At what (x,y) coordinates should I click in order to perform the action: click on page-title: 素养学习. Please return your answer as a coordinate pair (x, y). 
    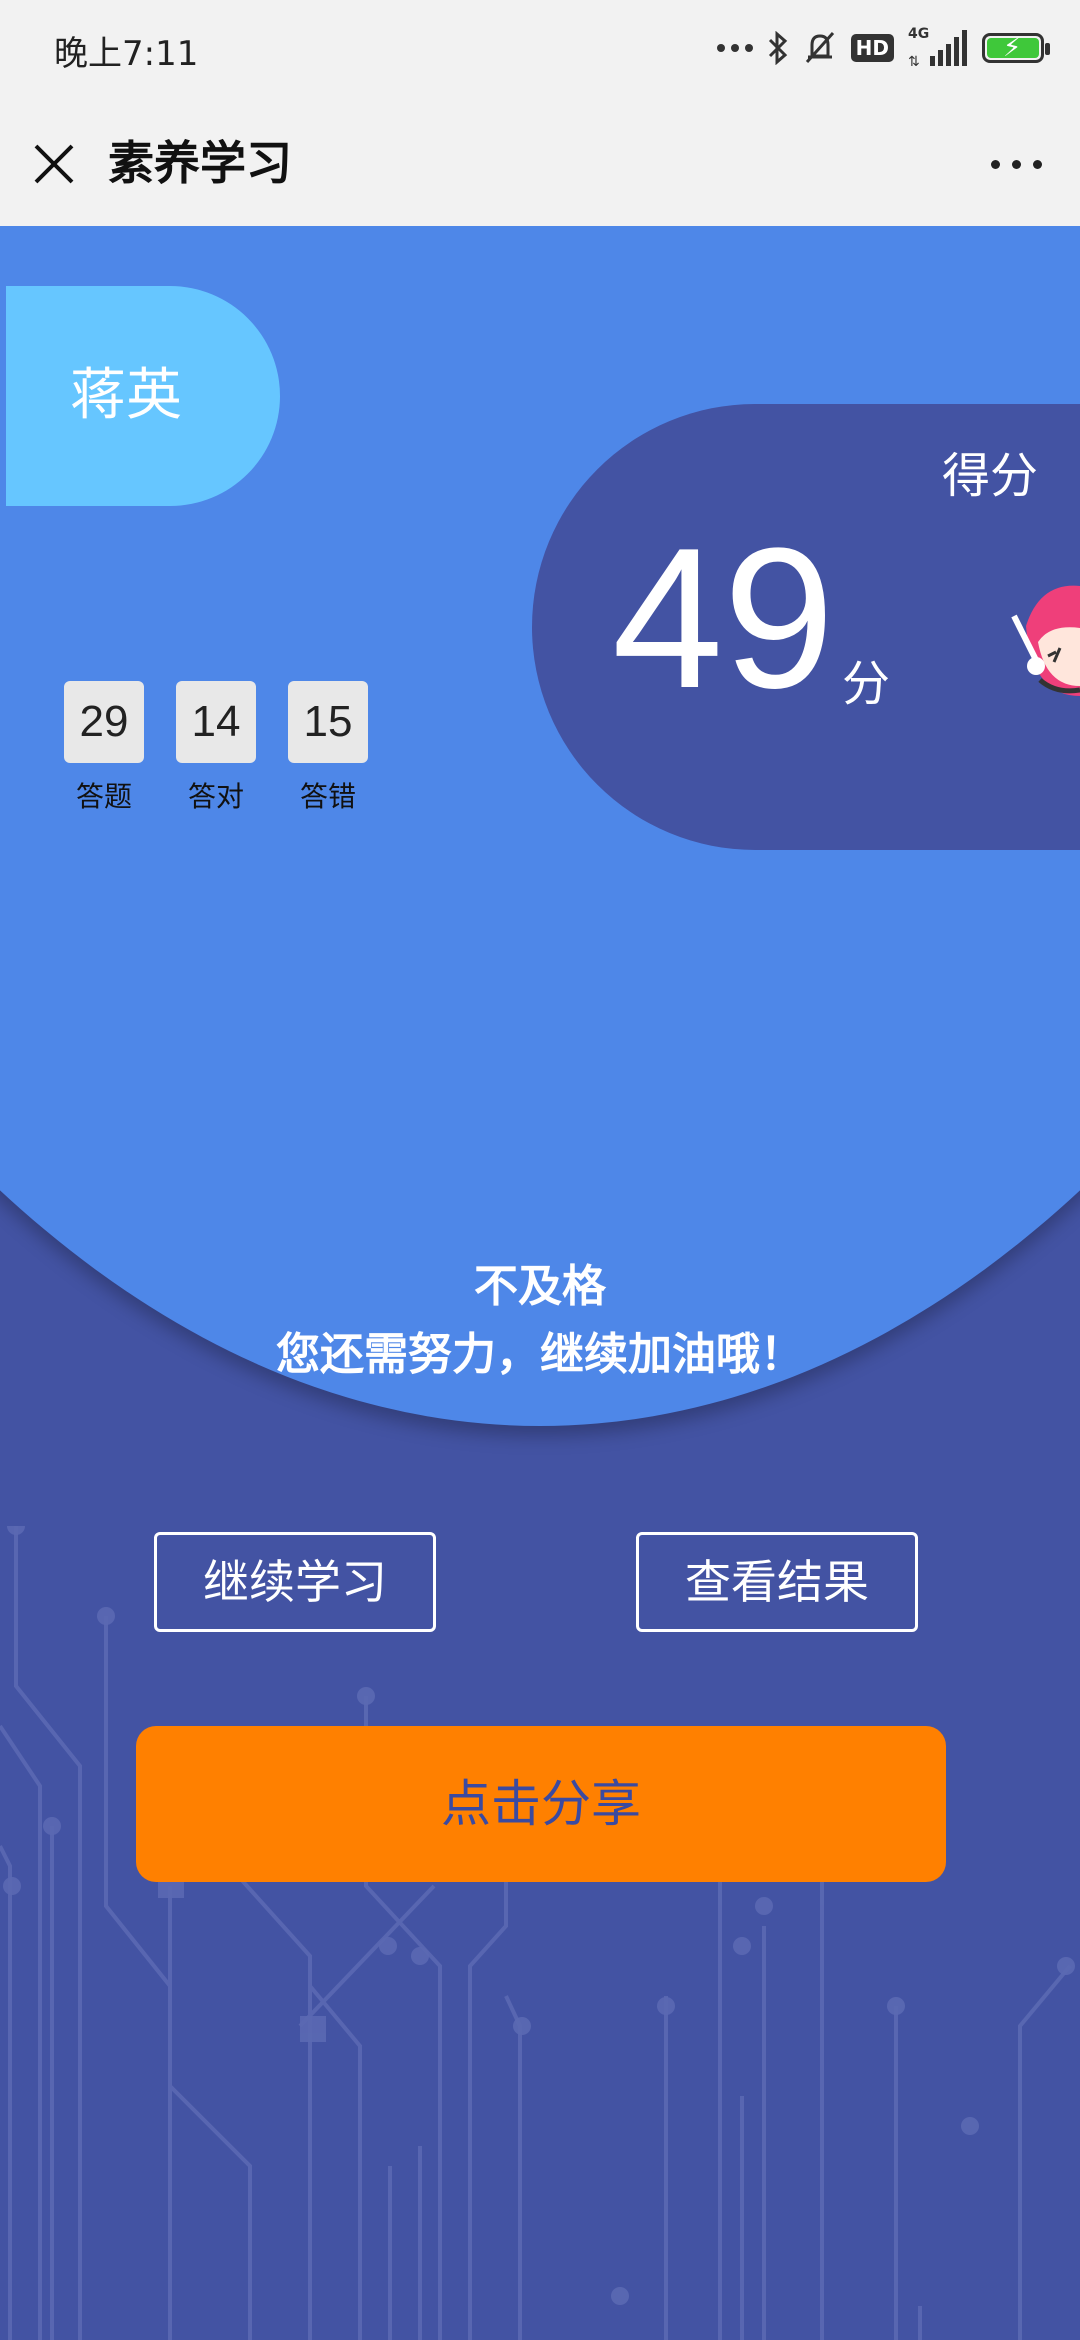
    Looking at the image, I should click on (200, 163).